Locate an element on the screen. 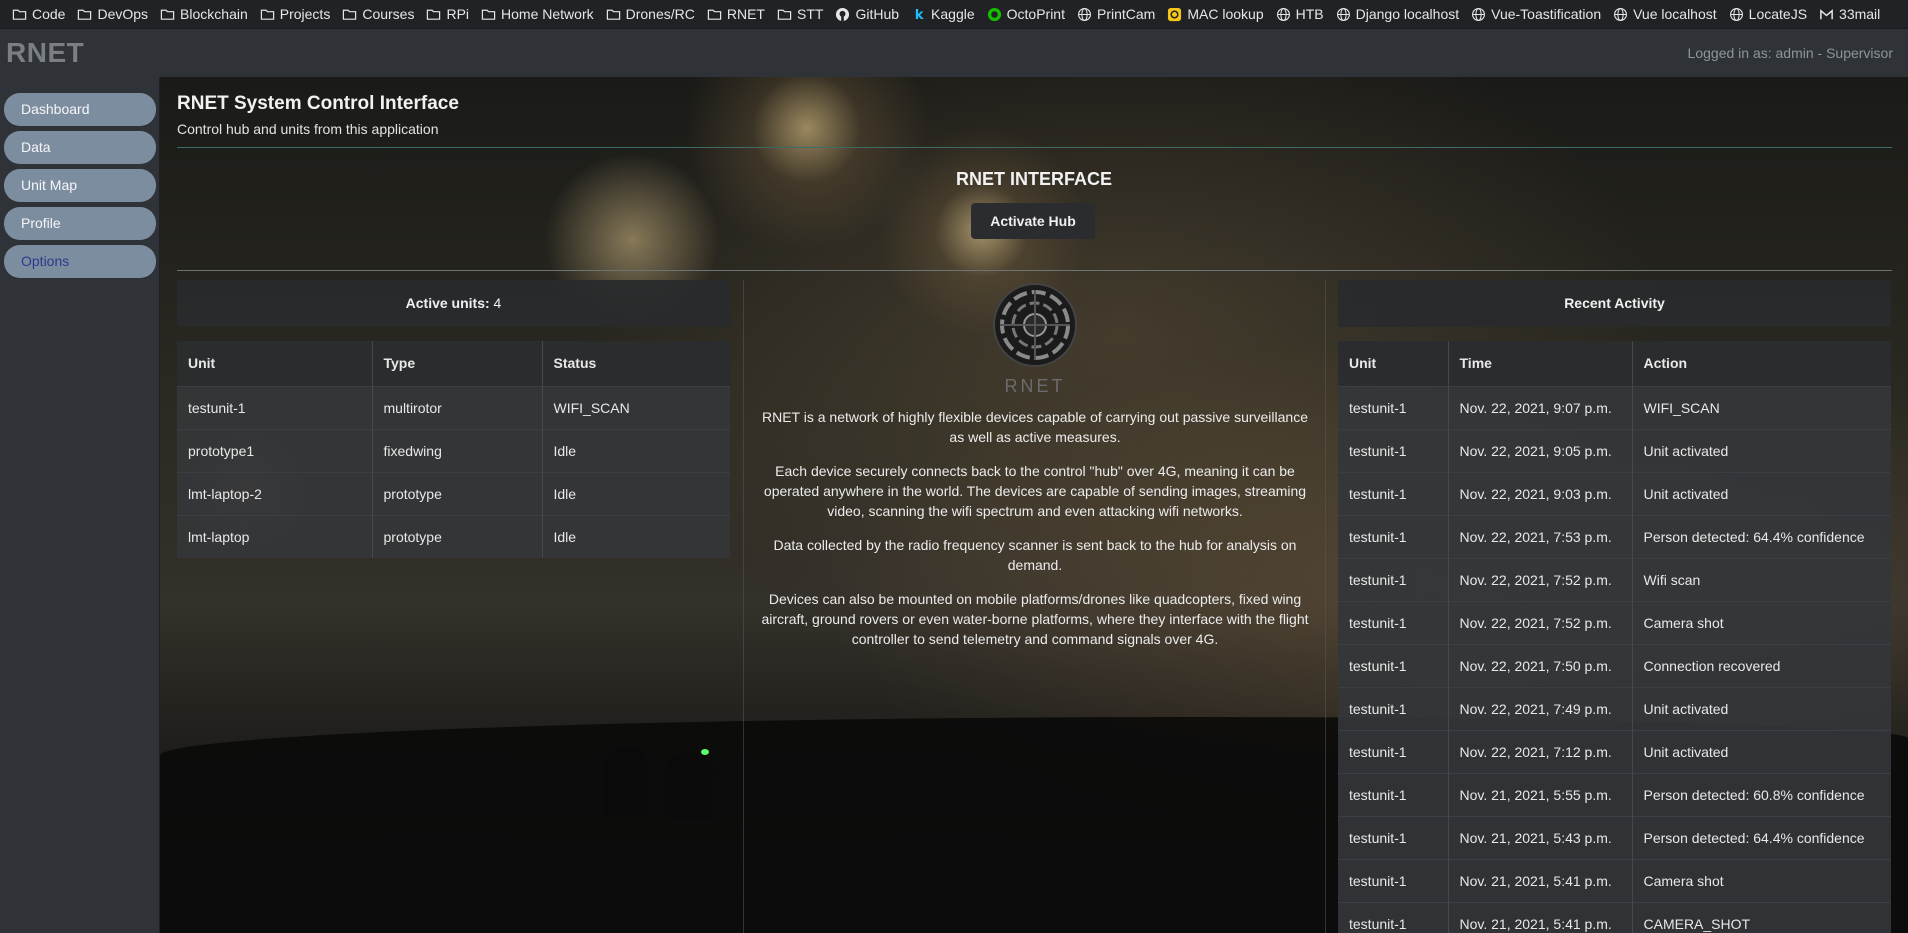  background-light is located at coordinates (705, 752).